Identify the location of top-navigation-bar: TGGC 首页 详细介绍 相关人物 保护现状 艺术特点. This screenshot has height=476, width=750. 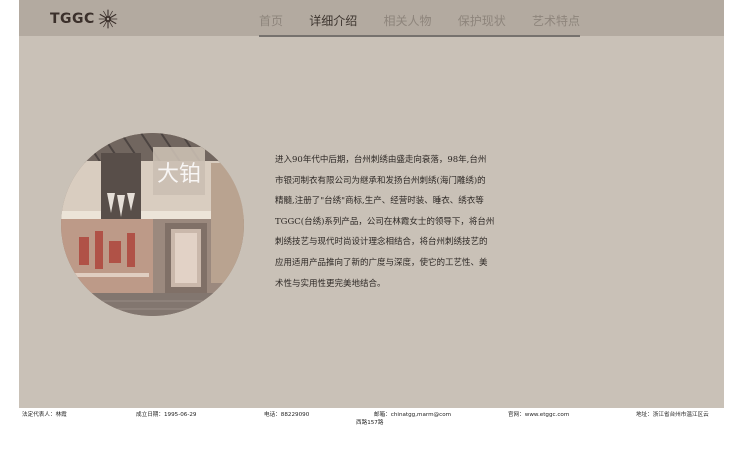
(371, 18).